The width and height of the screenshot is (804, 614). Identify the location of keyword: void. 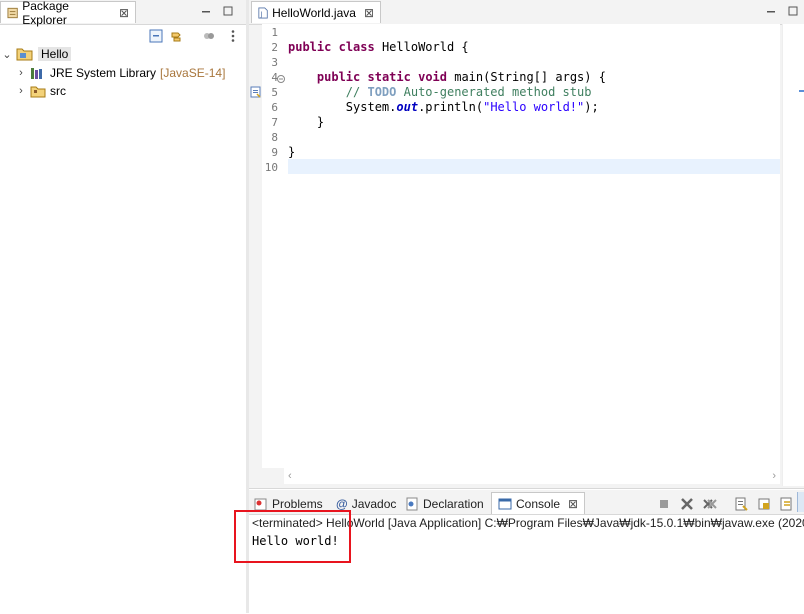
(432, 77).